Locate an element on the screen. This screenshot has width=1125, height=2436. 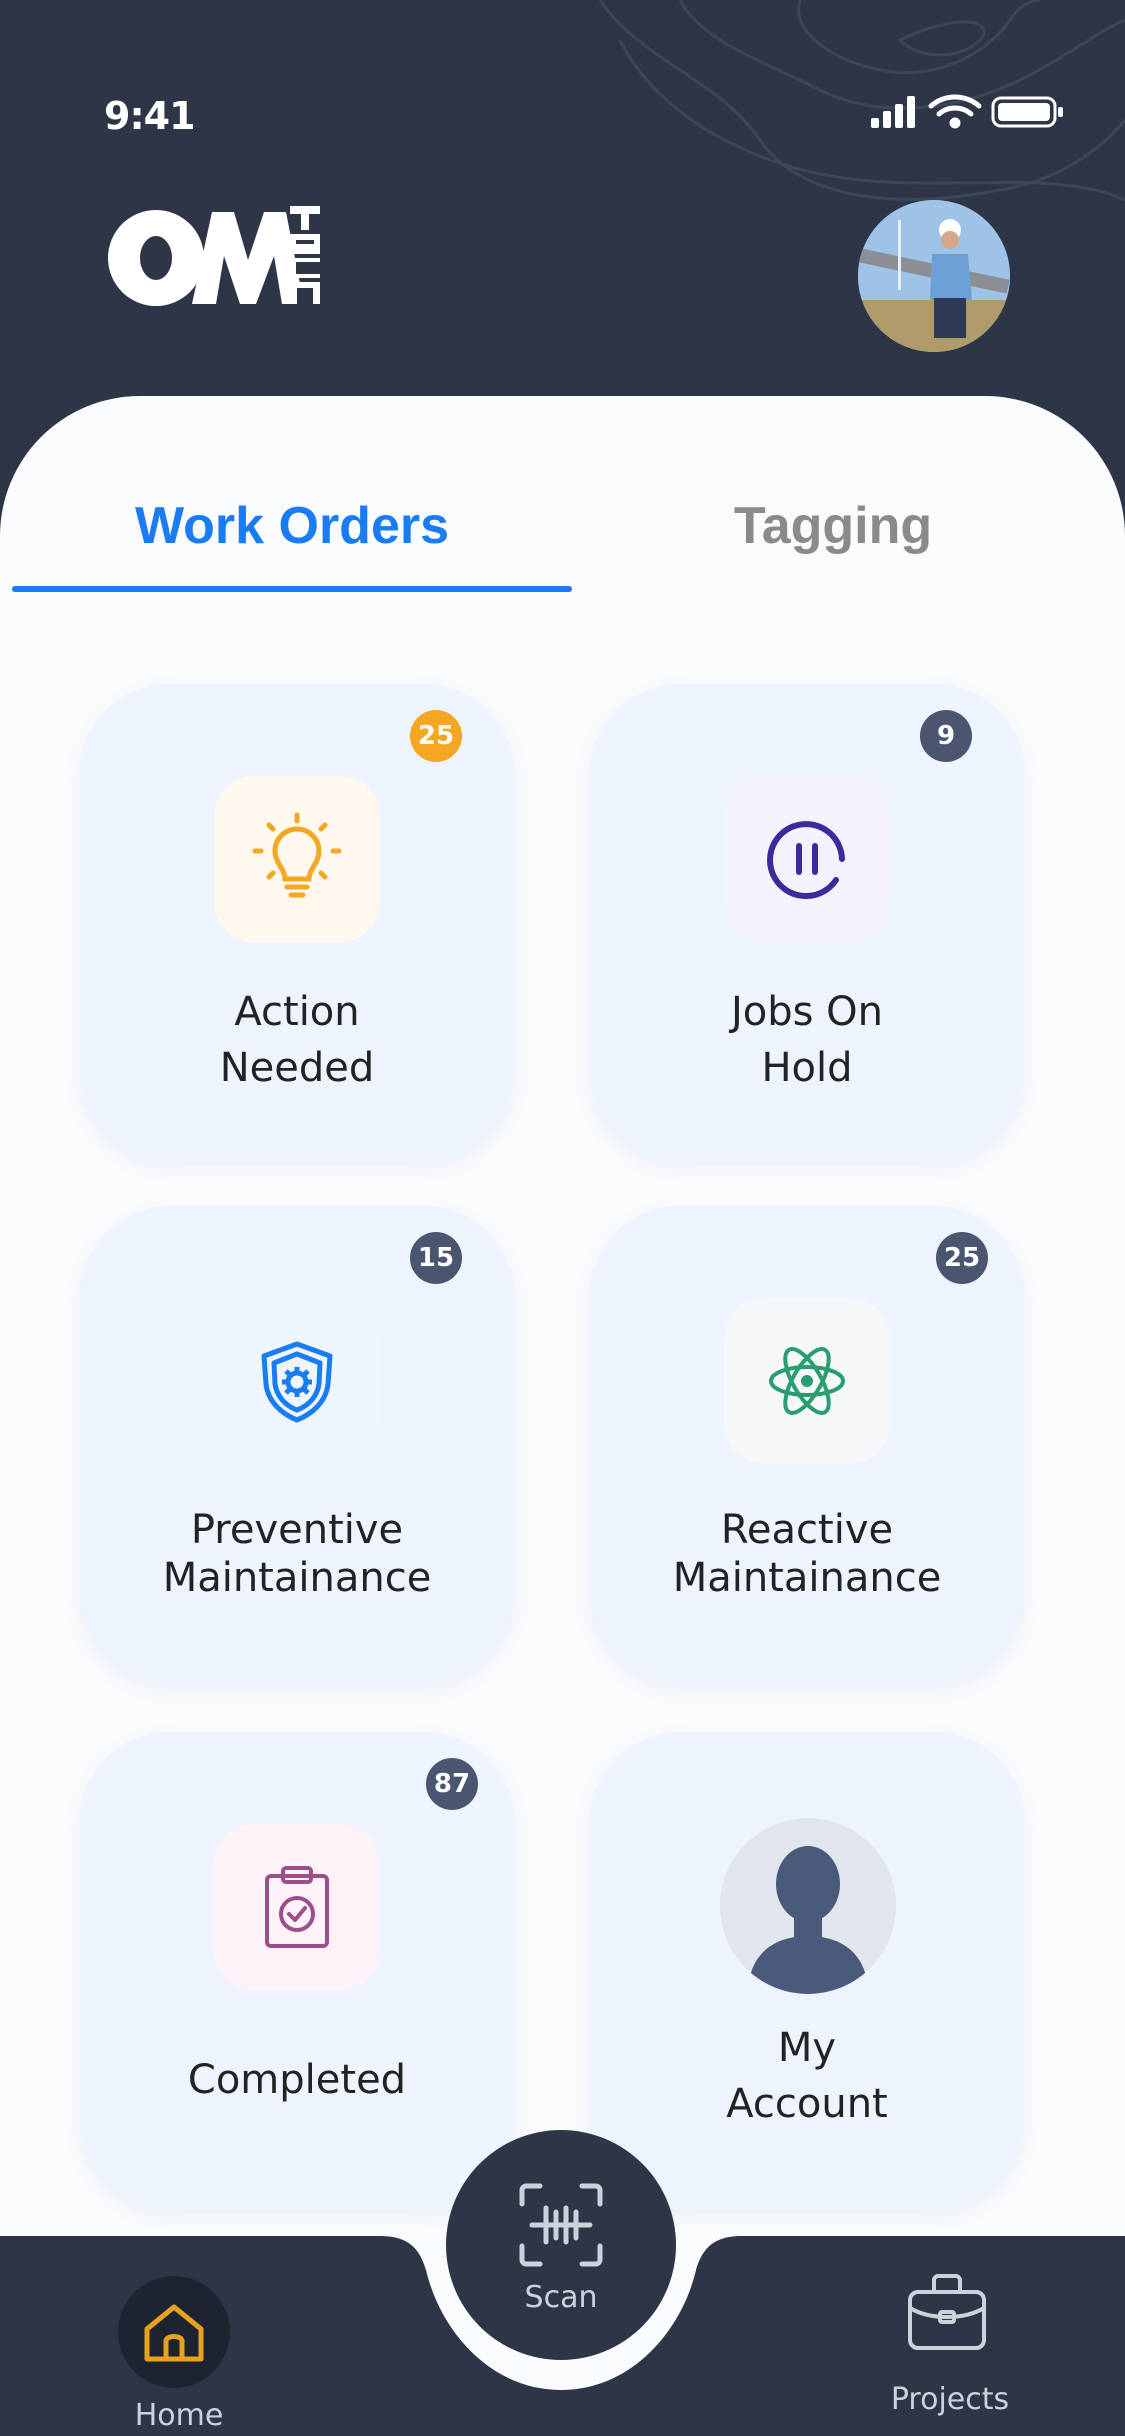
card-label: Preventive Maintainance is located at coordinates (297, 1554).